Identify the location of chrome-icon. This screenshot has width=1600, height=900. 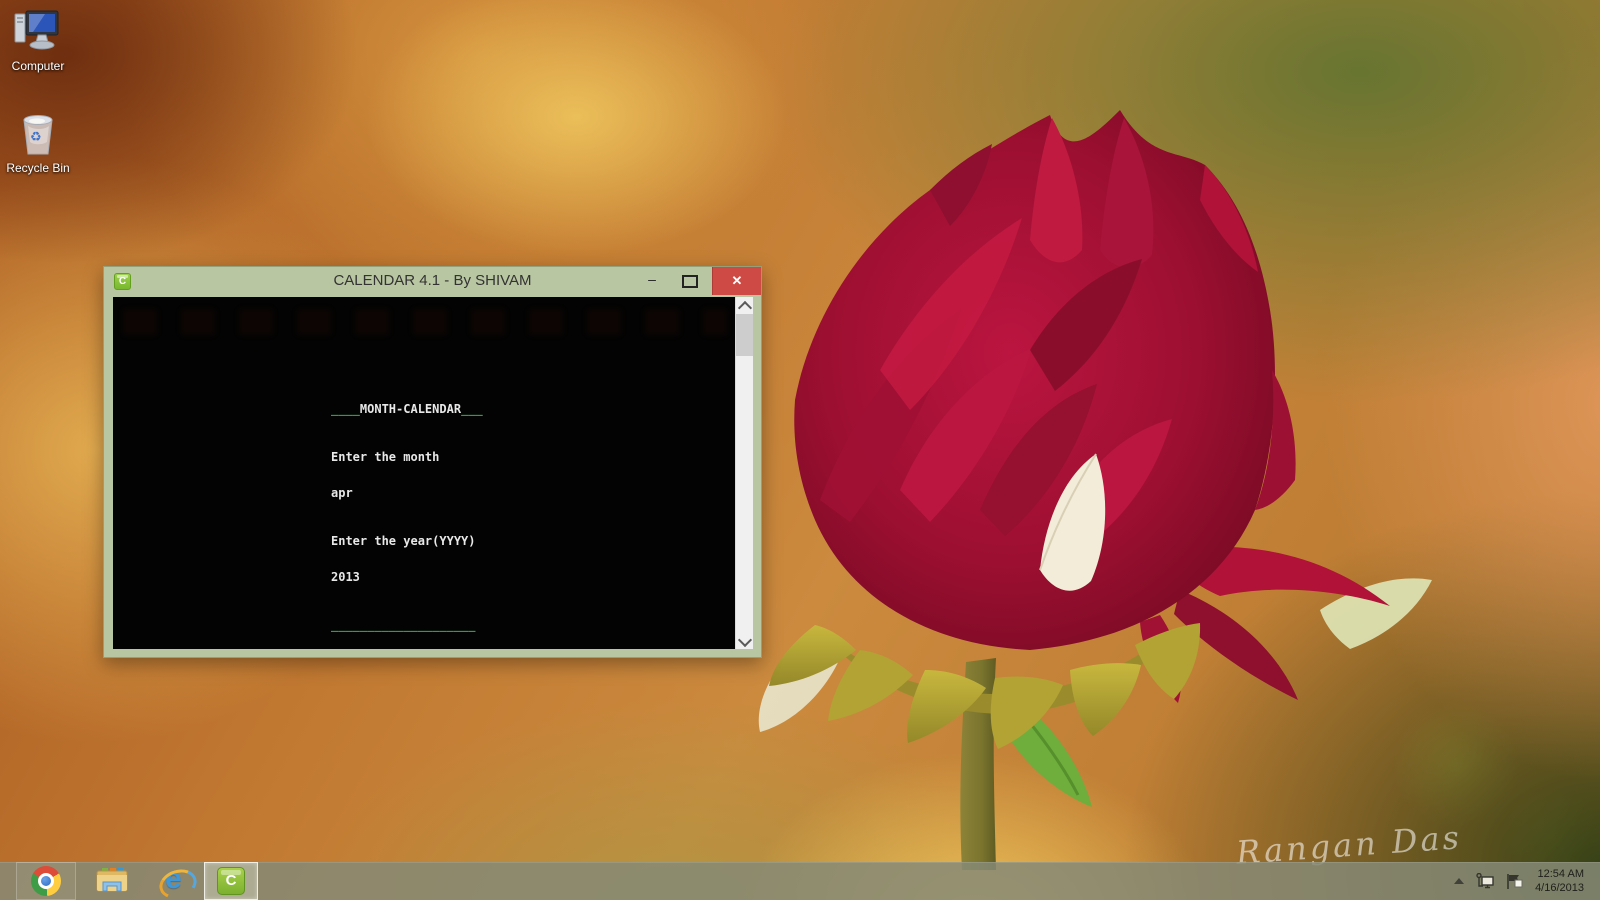
(46, 881).